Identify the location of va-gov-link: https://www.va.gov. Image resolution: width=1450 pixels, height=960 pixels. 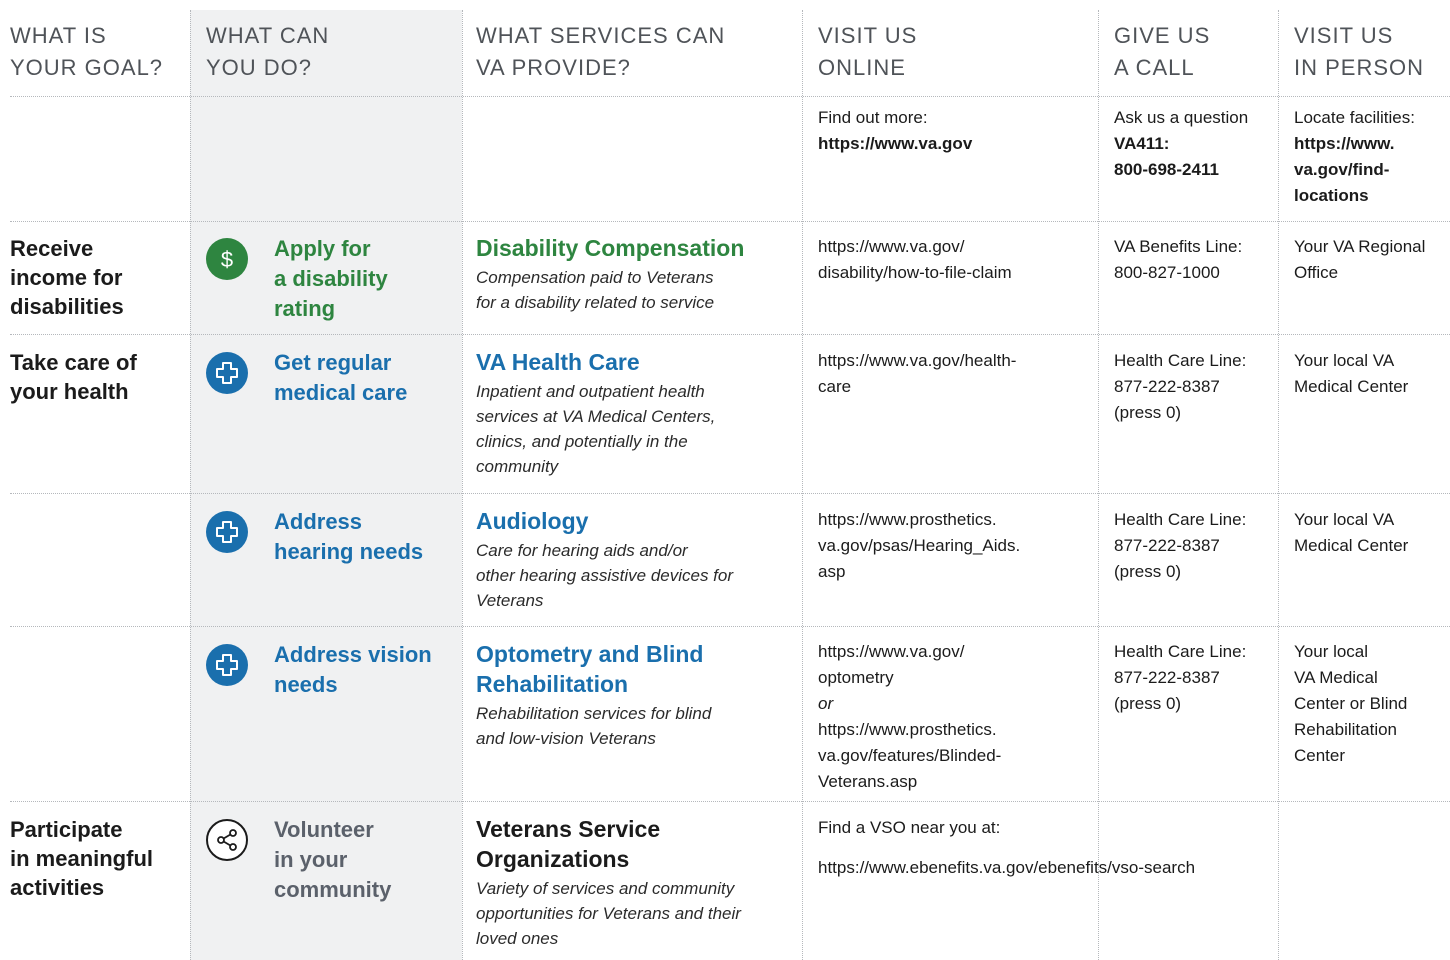
(895, 144).